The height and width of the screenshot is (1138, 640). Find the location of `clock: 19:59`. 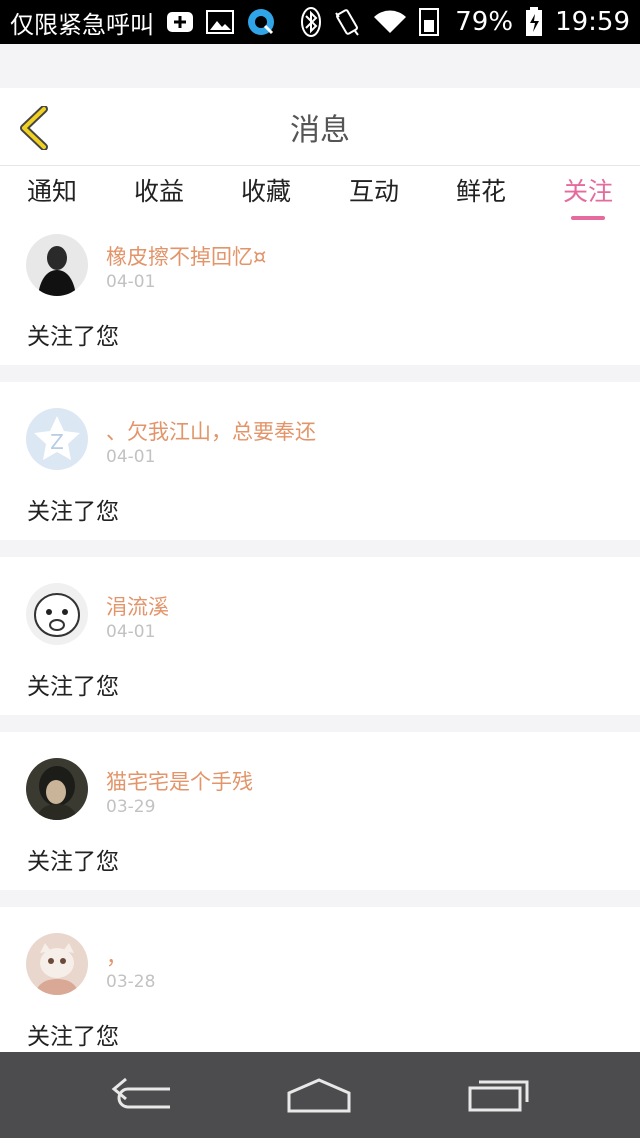

clock: 19:59 is located at coordinates (592, 22).